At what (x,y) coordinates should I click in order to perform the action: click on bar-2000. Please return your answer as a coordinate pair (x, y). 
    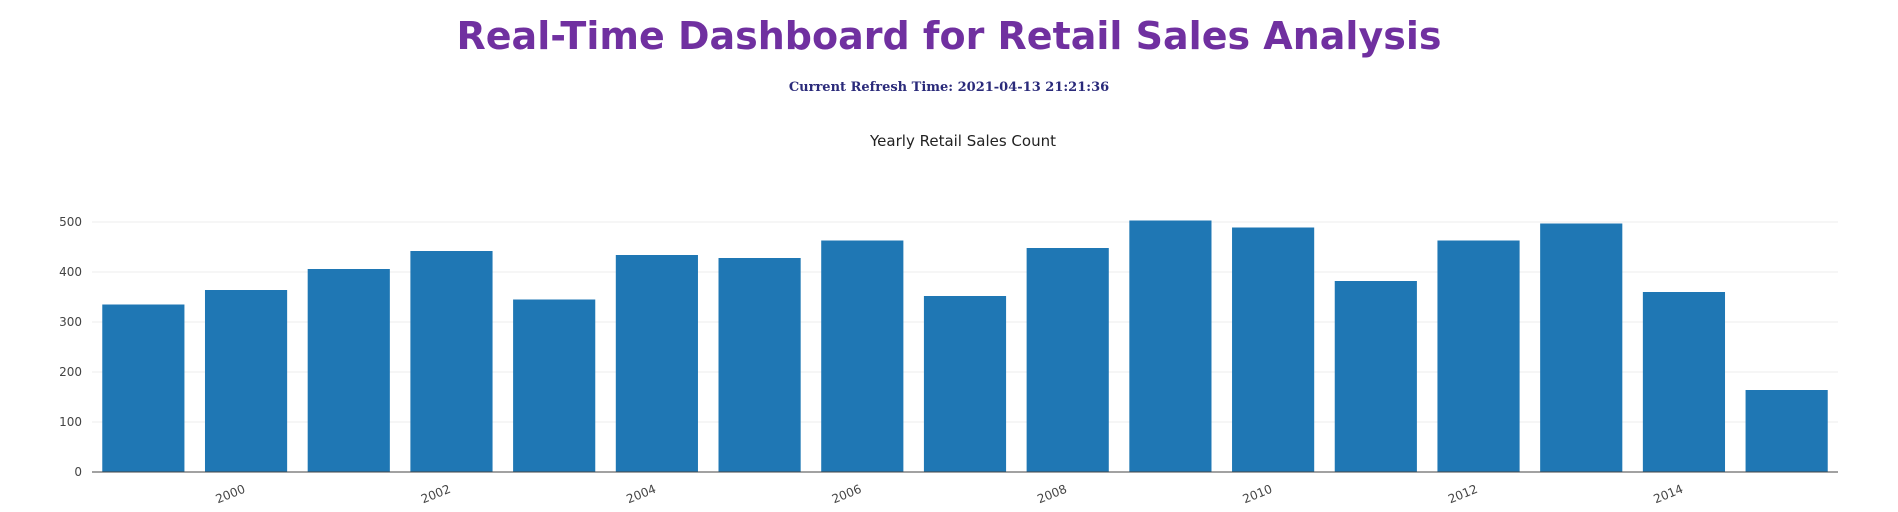
    Looking at the image, I should click on (246, 381).